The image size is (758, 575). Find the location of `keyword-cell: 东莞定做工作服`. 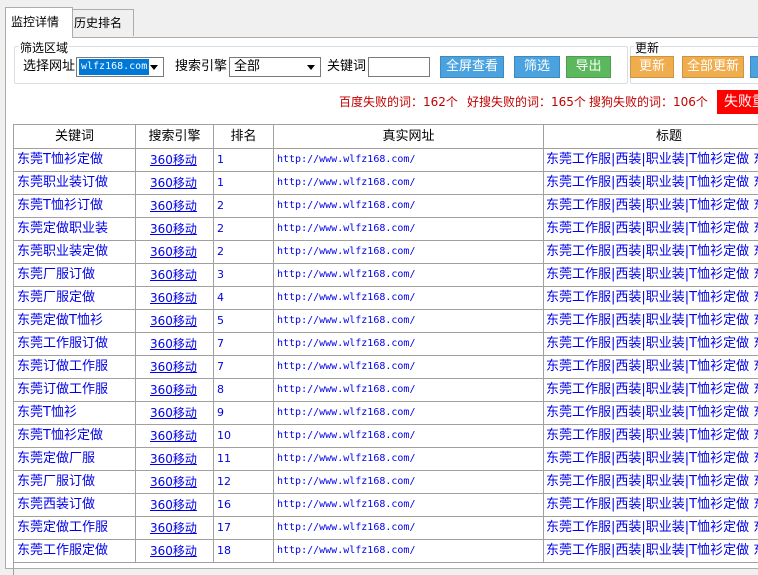

keyword-cell: 东莞定做工作服 is located at coordinates (75, 528).